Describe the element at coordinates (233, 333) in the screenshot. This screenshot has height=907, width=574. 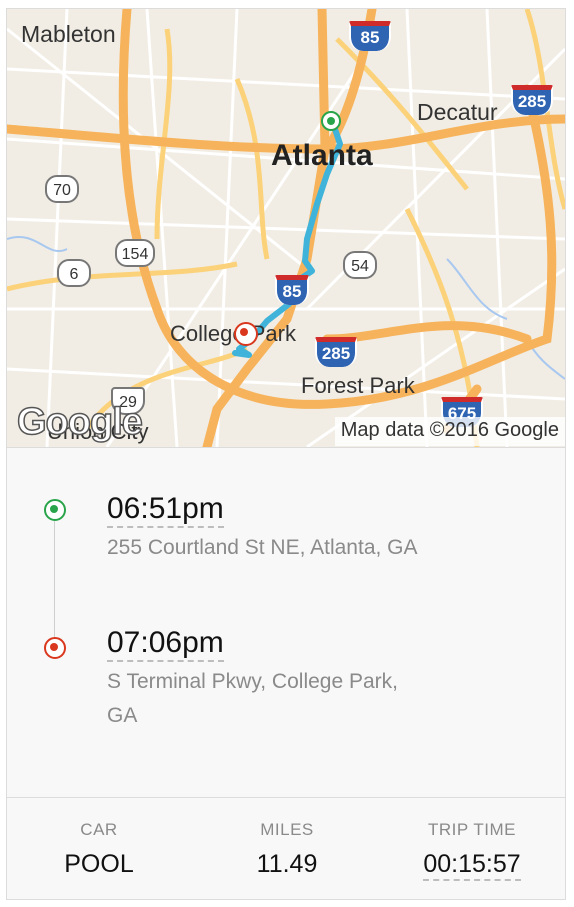
I see `map-label-college-park: College Park` at that location.